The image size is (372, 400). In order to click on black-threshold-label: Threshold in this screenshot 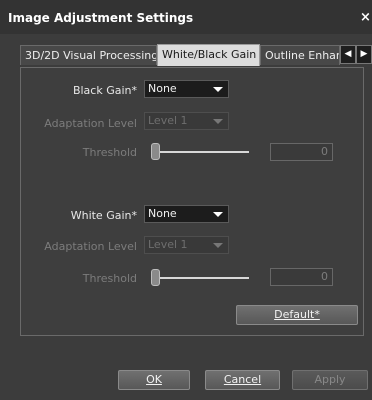, I will do `click(109, 152)`.